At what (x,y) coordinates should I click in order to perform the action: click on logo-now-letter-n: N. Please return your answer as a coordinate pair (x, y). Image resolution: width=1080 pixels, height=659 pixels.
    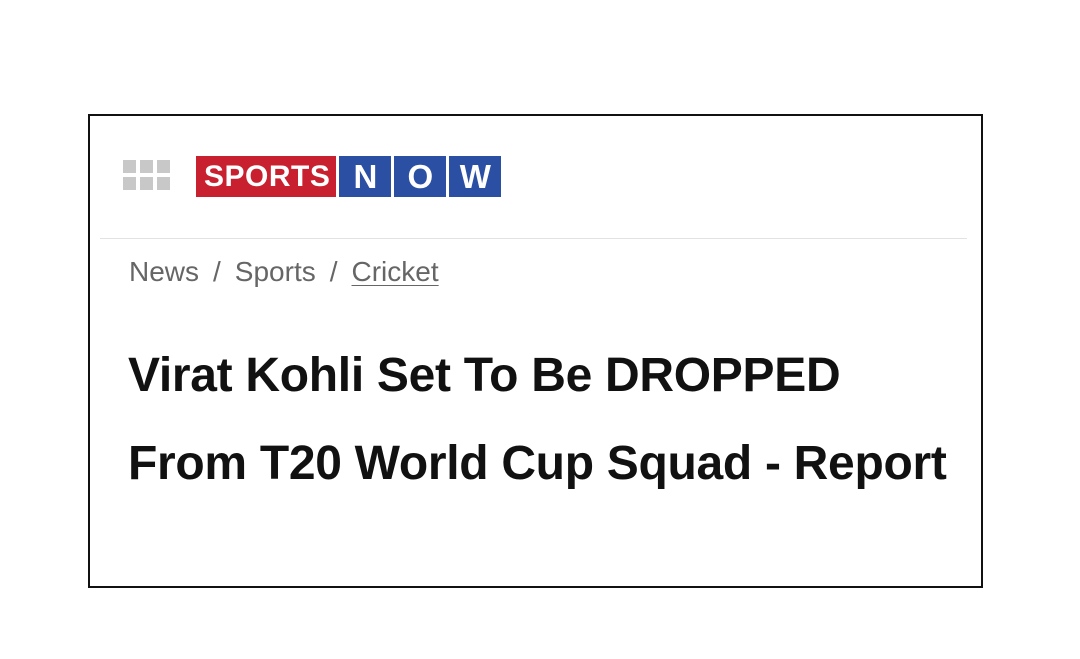
    Looking at the image, I should click on (365, 176).